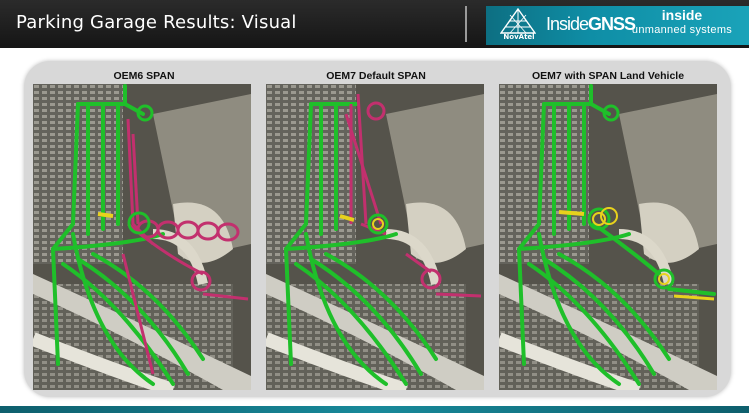 This screenshot has width=749, height=413. What do you see at coordinates (374, 409) in the screenshot?
I see `footer-bar` at bounding box center [374, 409].